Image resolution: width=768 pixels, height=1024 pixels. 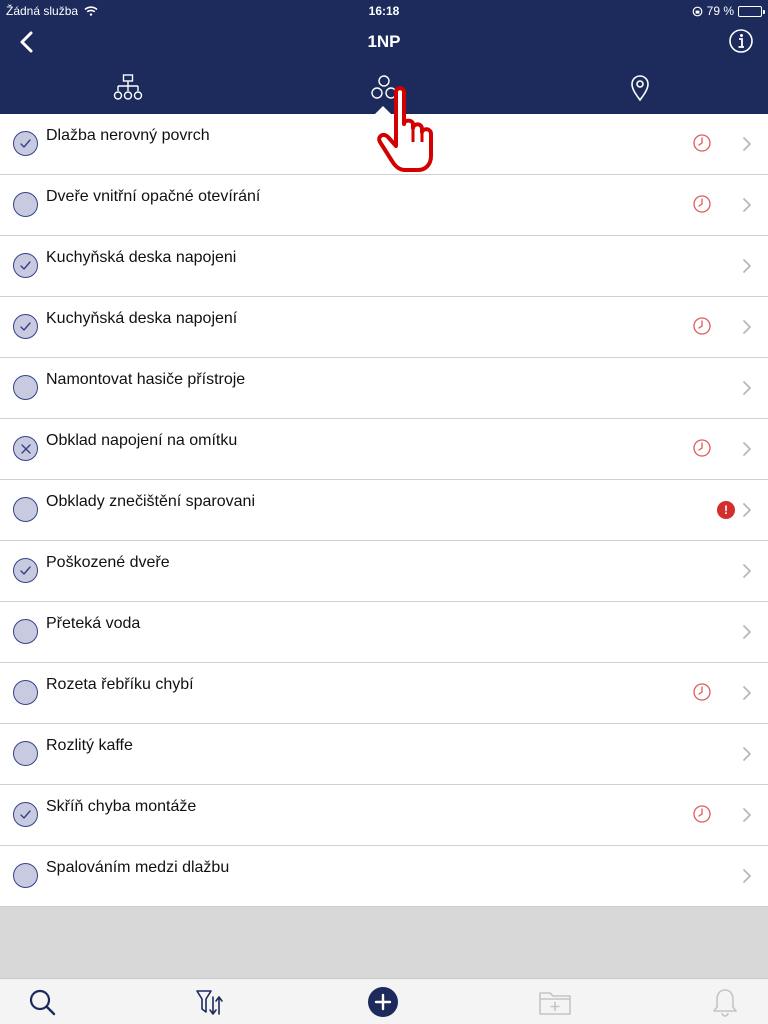 What do you see at coordinates (141, 257) in the screenshot?
I see `item-label: Kuchyňská deska napojeni` at bounding box center [141, 257].